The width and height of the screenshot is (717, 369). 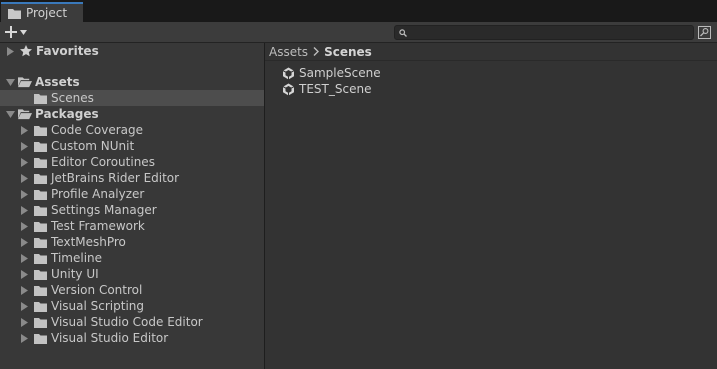 I want to click on tree-item-assets: Assets, so click(x=132, y=82).